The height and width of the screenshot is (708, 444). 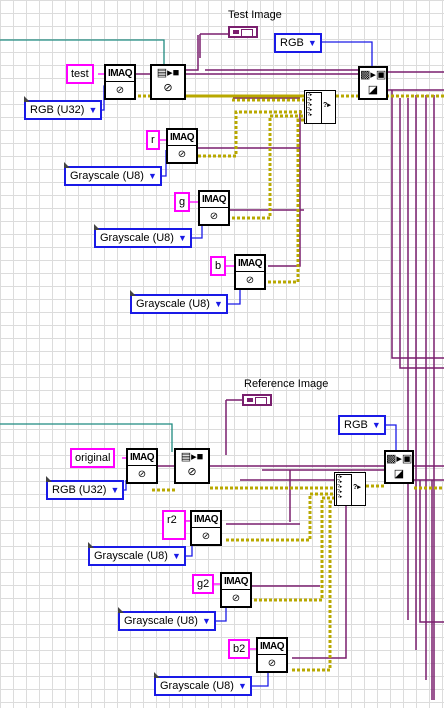 What do you see at coordinates (239, 649) in the screenshot?
I see `b2-constant: b2` at bounding box center [239, 649].